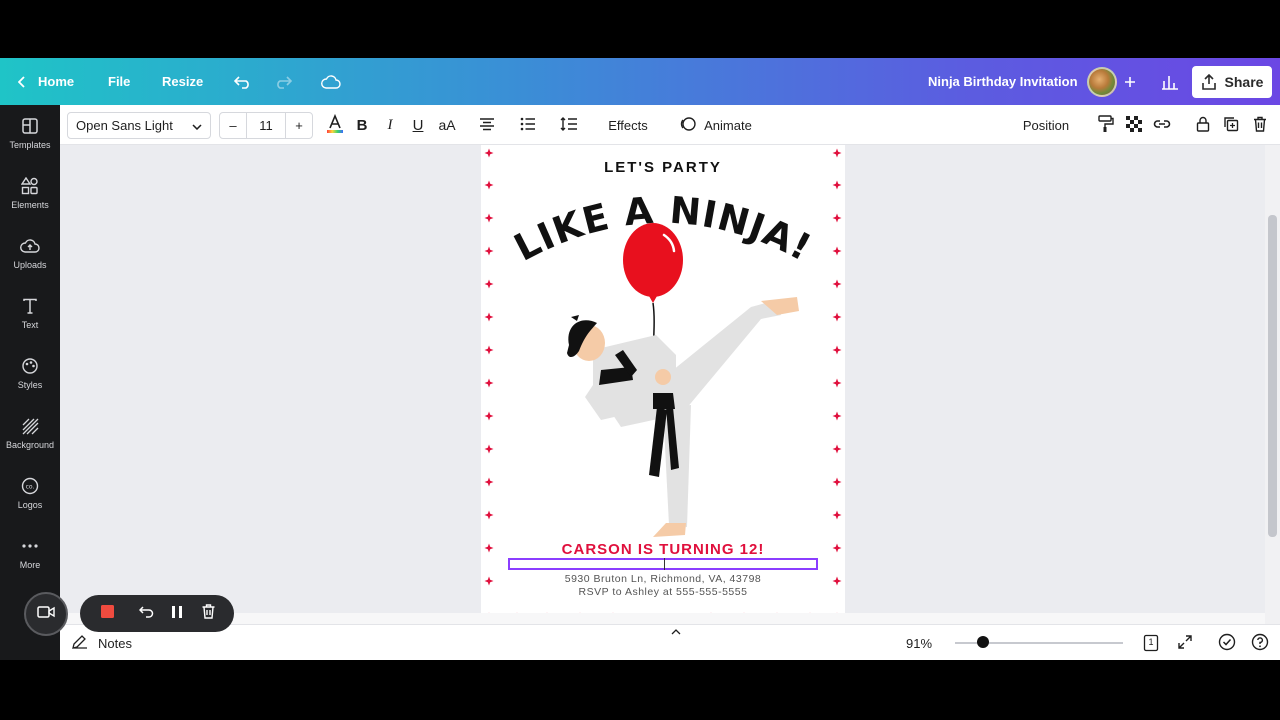 This screenshot has width=1280, height=720. Describe the element at coordinates (335, 125) in the screenshot. I see `text-color-button` at that location.